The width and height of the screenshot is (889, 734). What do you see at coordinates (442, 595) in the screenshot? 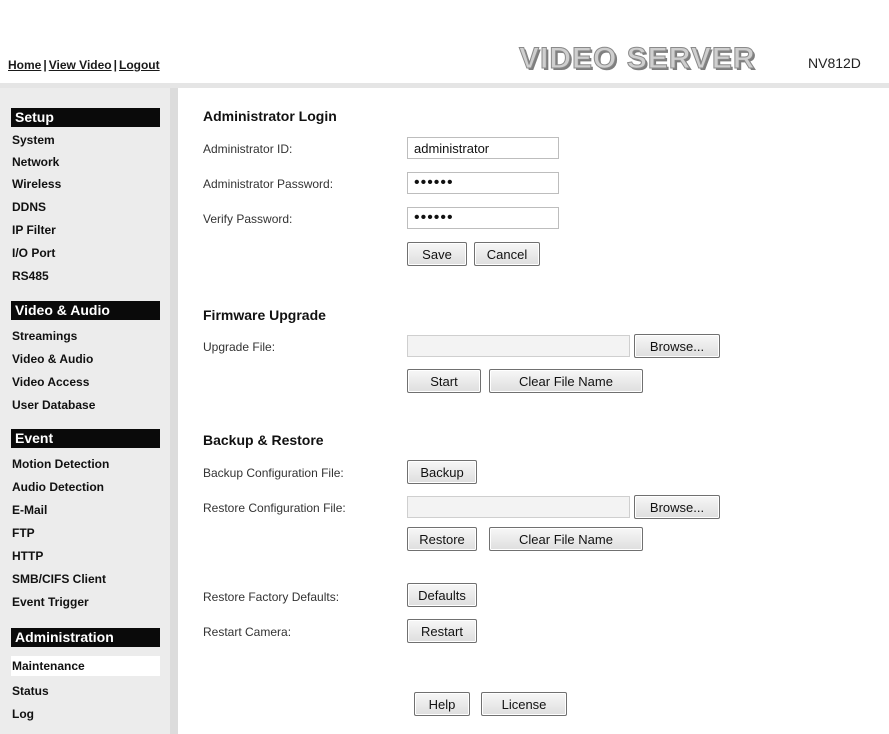
I see `defaults-button: Defaults` at bounding box center [442, 595].